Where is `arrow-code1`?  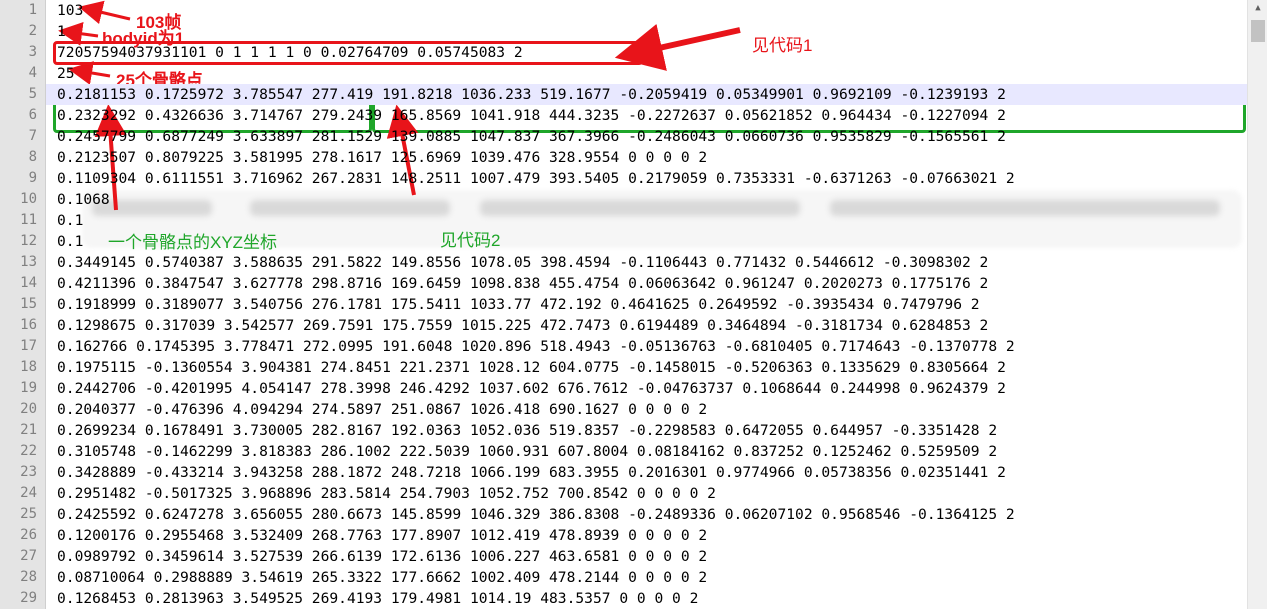
arrow-code1 is located at coordinates (677, 47).